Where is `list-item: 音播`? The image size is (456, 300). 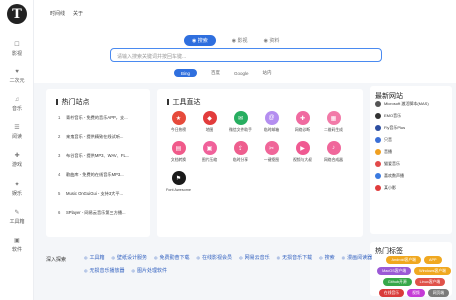 list-item: 音播 is located at coordinates (415, 153).